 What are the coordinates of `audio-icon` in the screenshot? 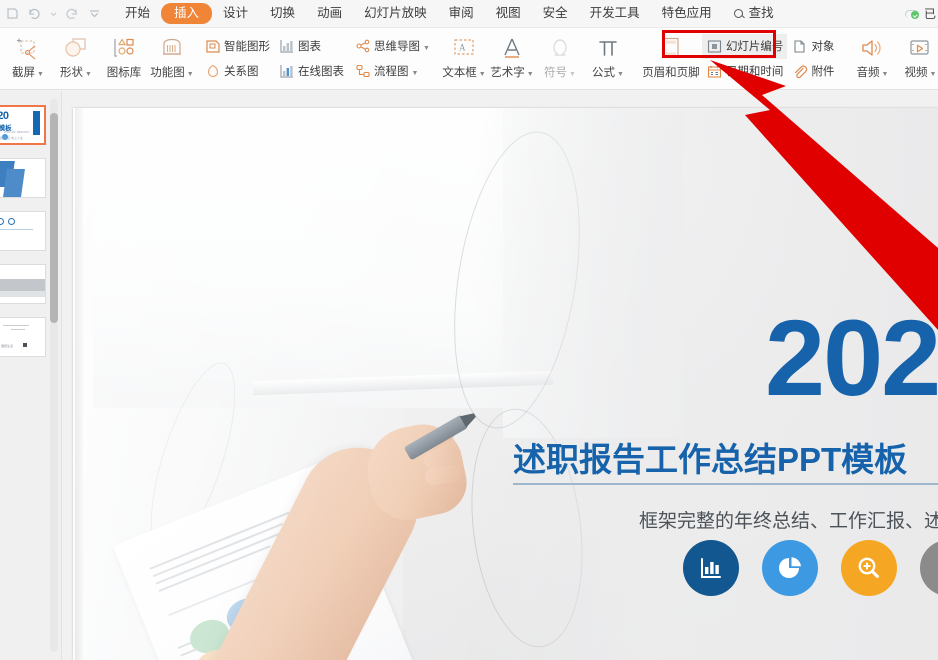 It's located at (872, 48).